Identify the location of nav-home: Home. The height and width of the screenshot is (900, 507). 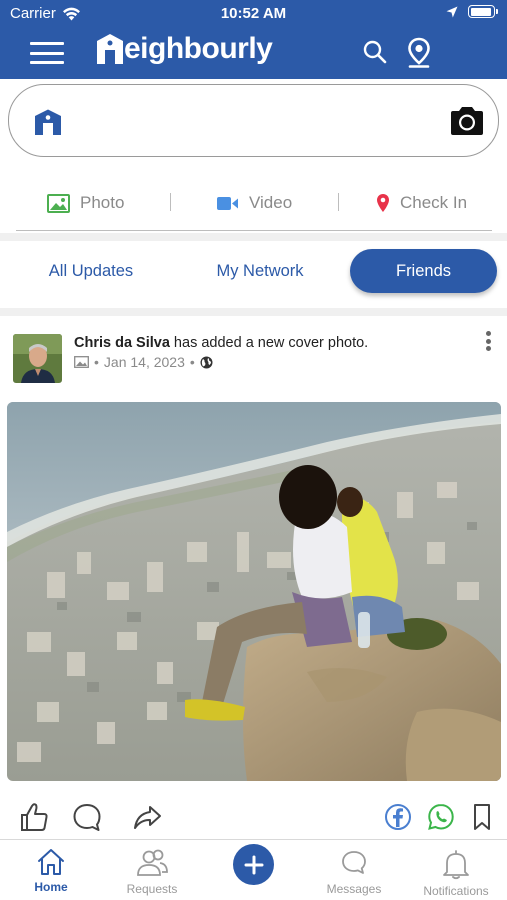
(51, 870).